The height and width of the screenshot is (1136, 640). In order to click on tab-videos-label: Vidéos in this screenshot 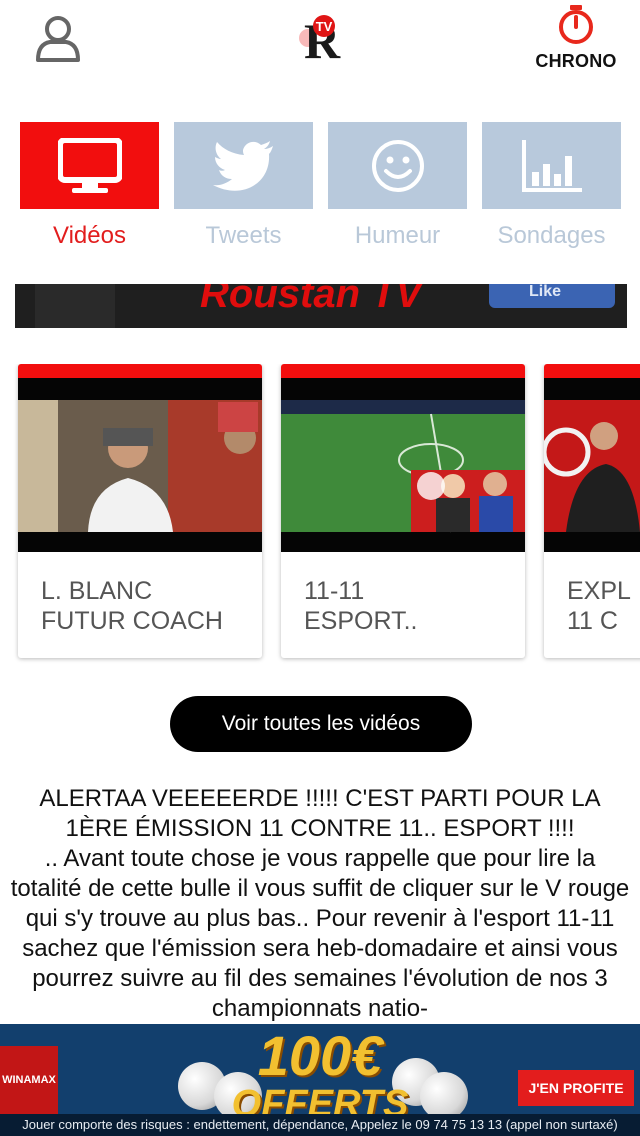, I will do `click(89, 235)`.